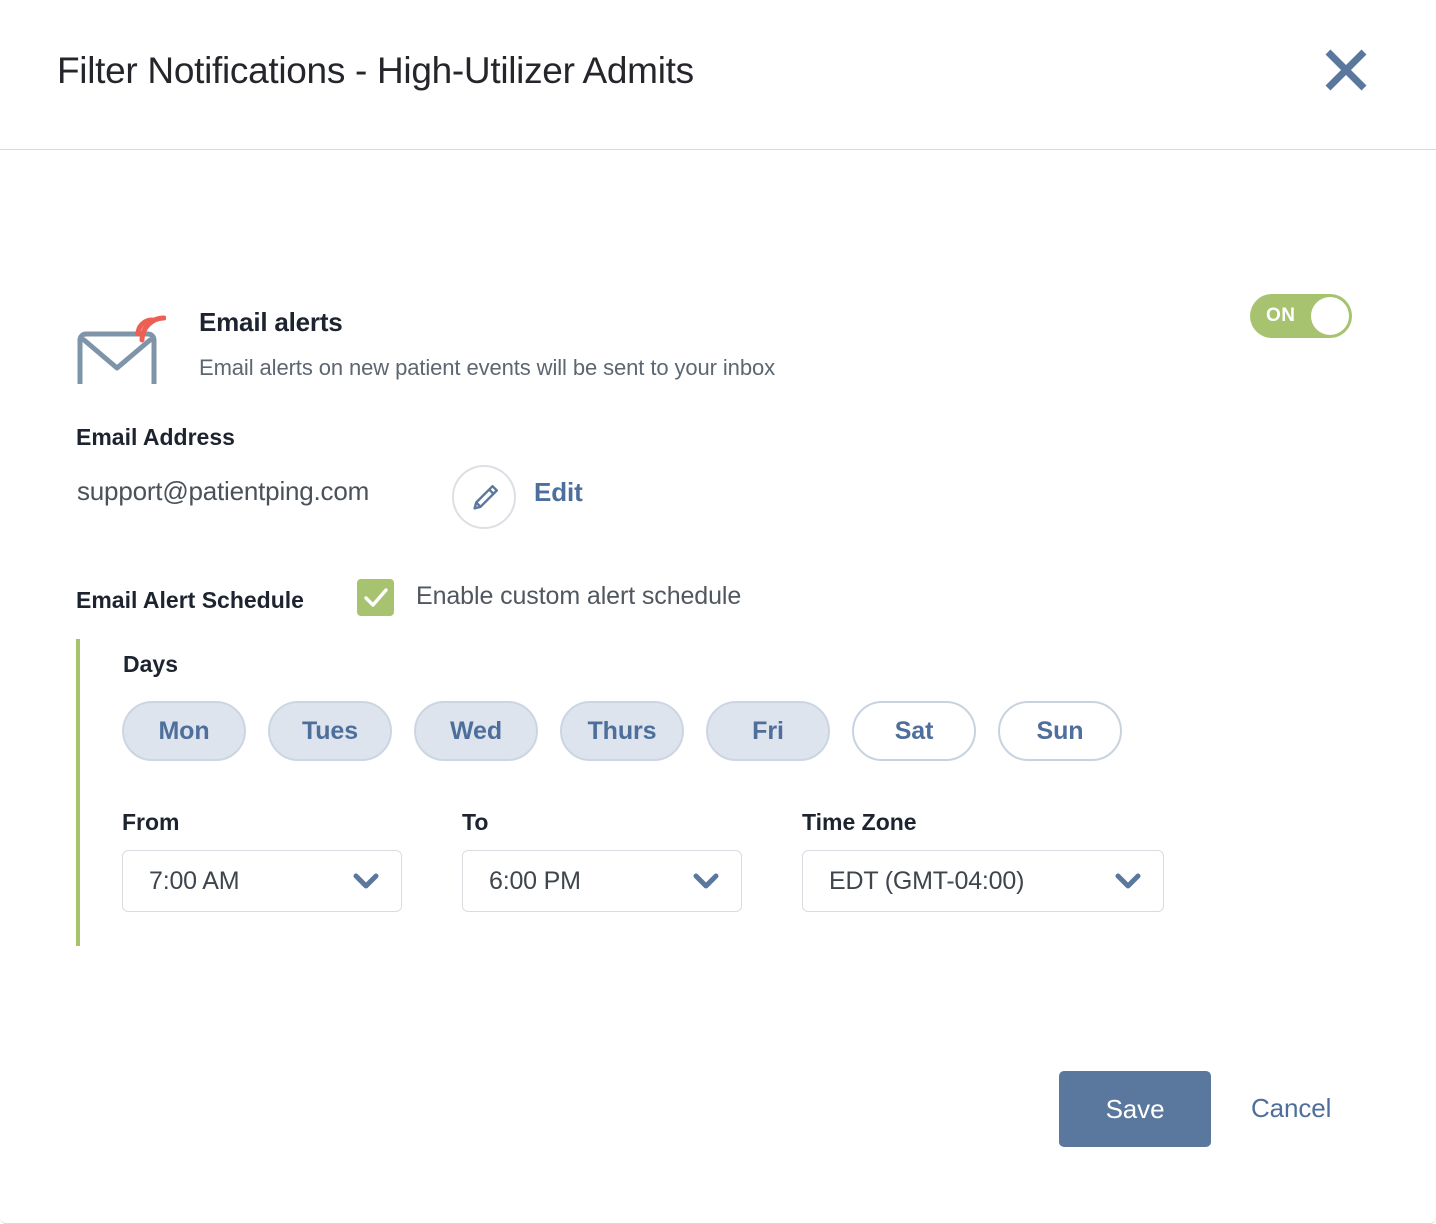 This screenshot has width=1436, height=1224. What do you see at coordinates (155, 437) in the screenshot?
I see `email-address-label: Email Address` at bounding box center [155, 437].